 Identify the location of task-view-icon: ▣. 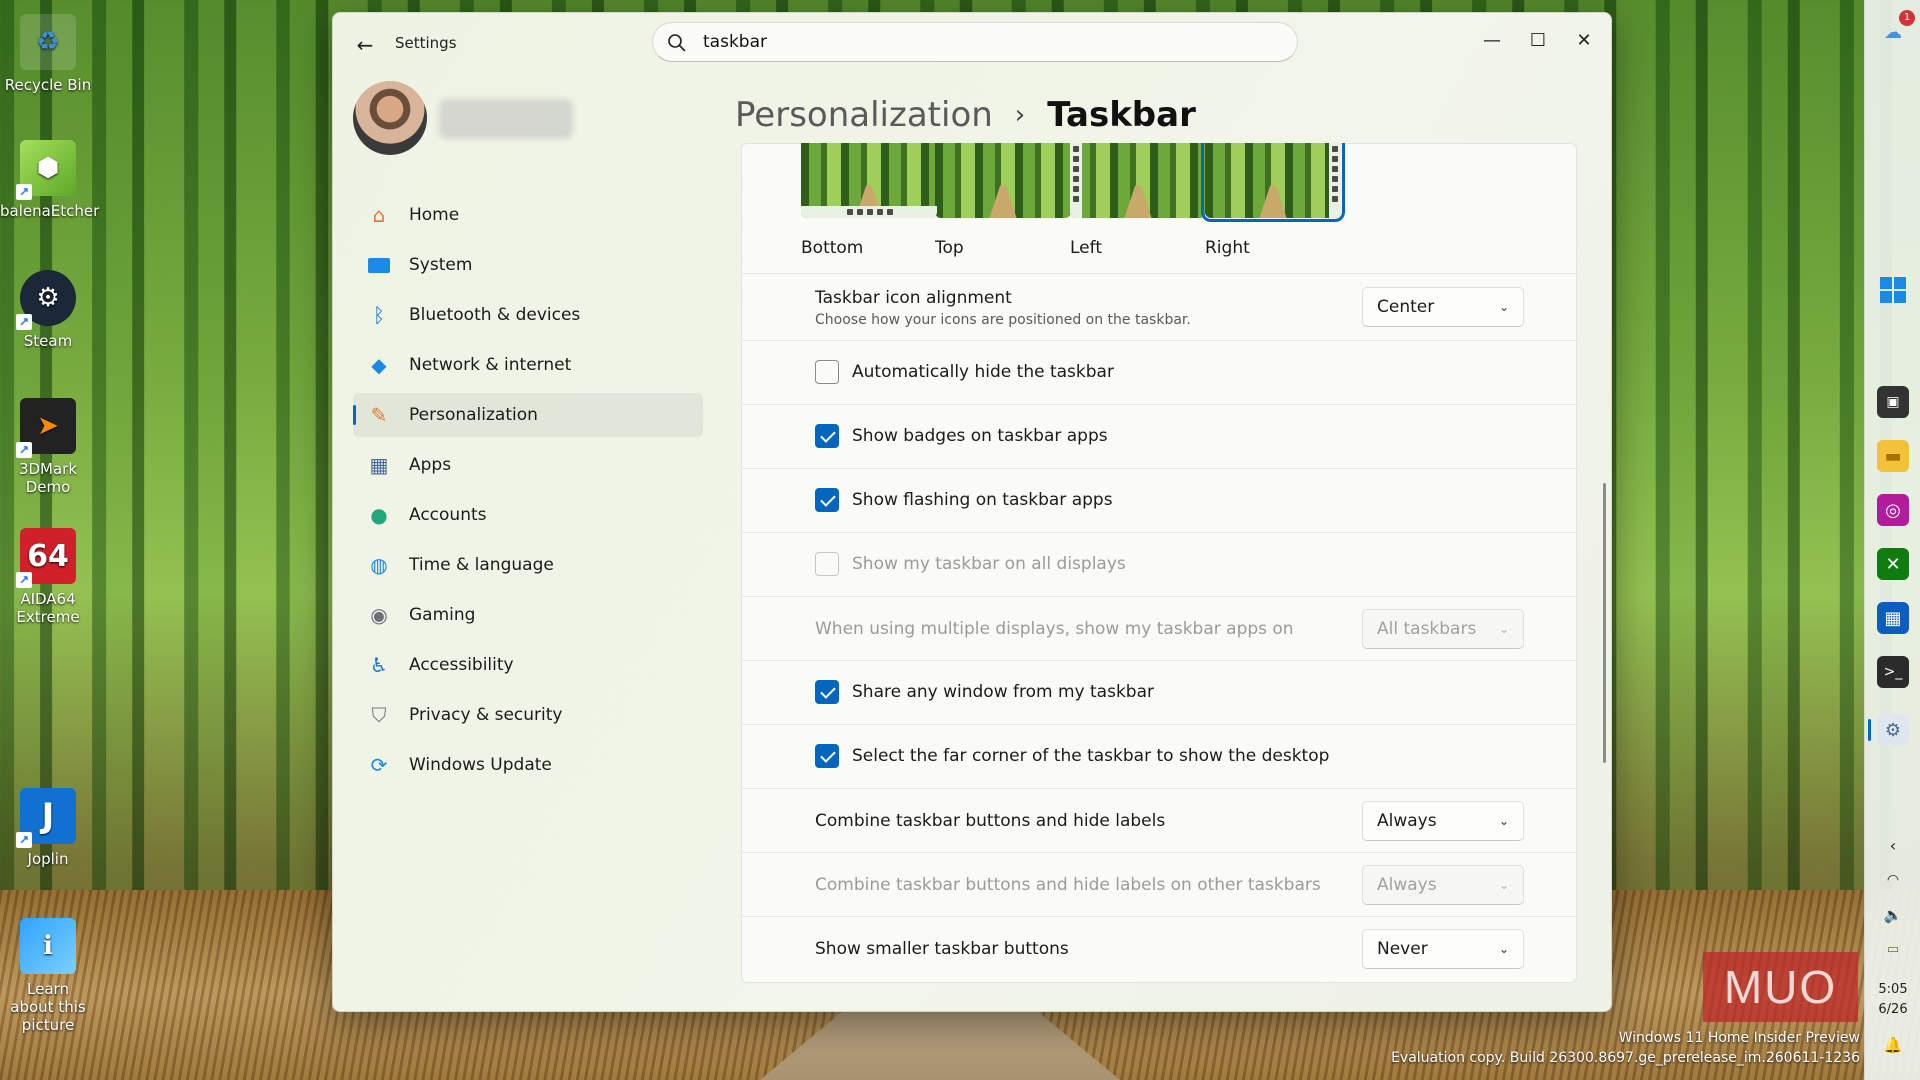
(1893, 402).